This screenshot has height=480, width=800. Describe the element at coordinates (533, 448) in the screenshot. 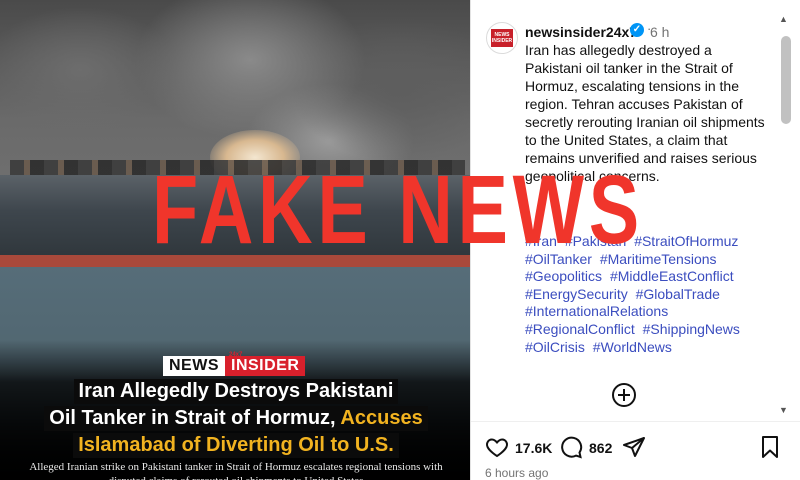

I see `like-count: 17.6K` at that location.